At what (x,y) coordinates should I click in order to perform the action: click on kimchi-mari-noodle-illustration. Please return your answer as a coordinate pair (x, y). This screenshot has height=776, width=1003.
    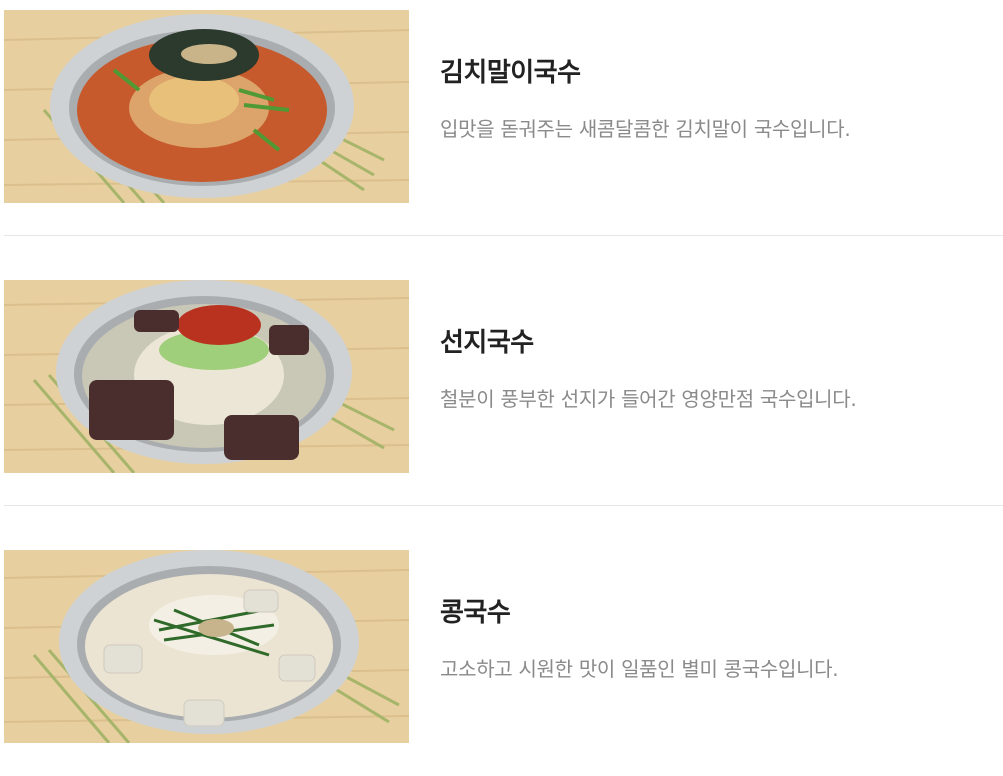
    Looking at the image, I should click on (206, 106).